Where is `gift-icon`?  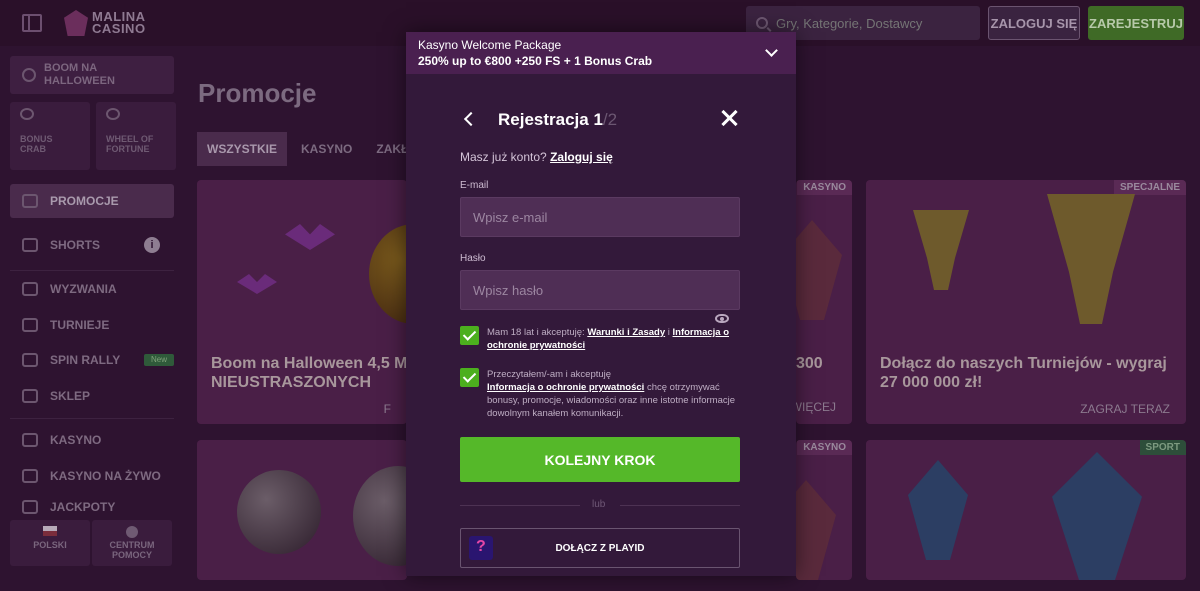
gift-icon is located at coordinates (30, 201).